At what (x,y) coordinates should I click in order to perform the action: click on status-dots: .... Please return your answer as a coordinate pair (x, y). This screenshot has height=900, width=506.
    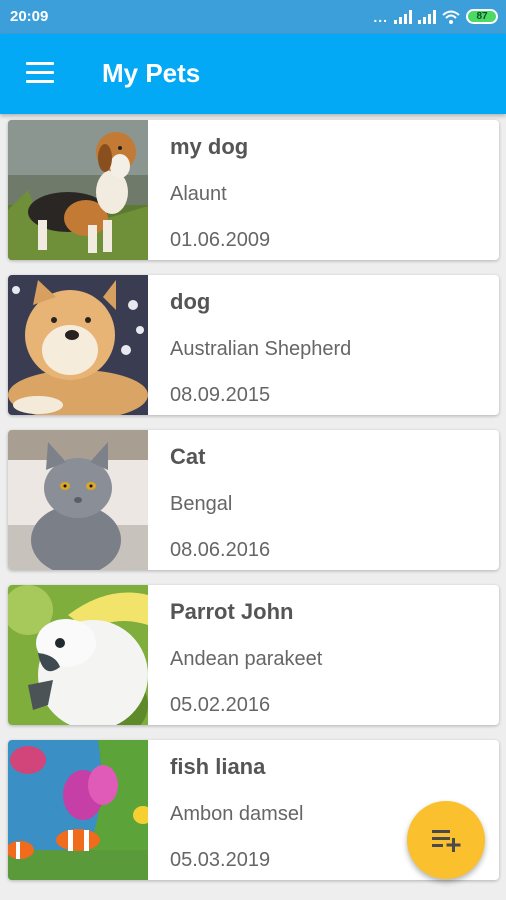
    Looking at the image, I should click on (380, 16).